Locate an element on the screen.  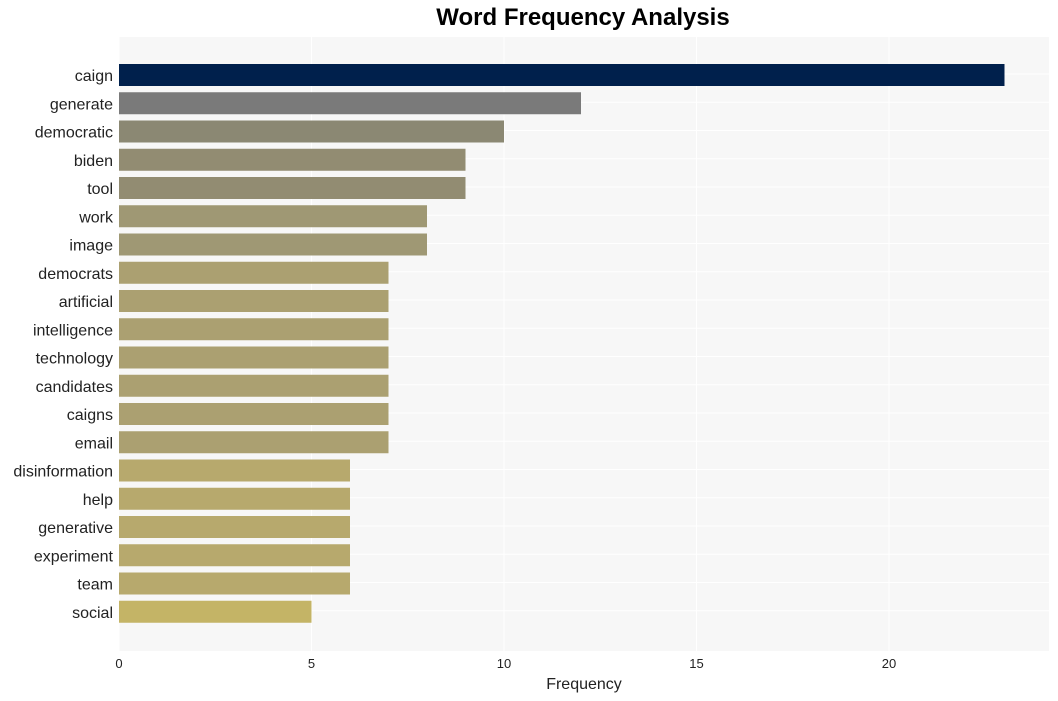
bar-work is located at coordinates (273, 216).